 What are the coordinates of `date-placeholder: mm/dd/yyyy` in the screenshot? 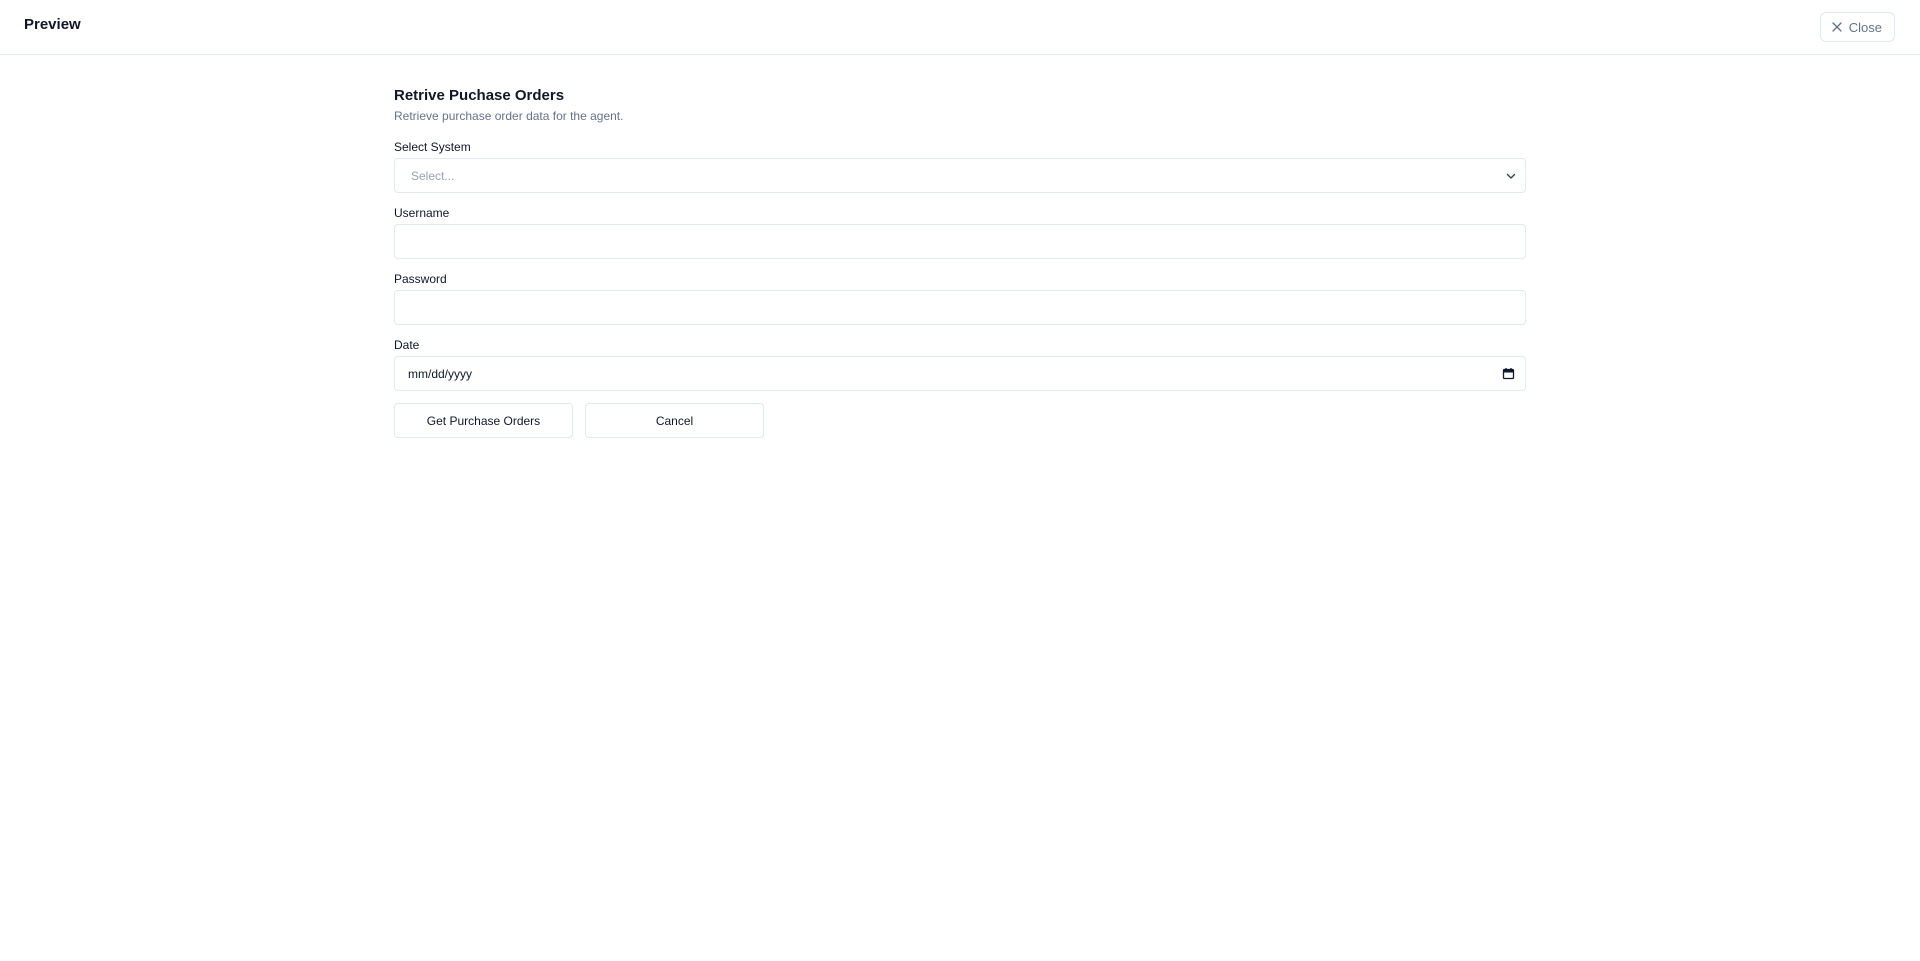 It's located at (440, 374).